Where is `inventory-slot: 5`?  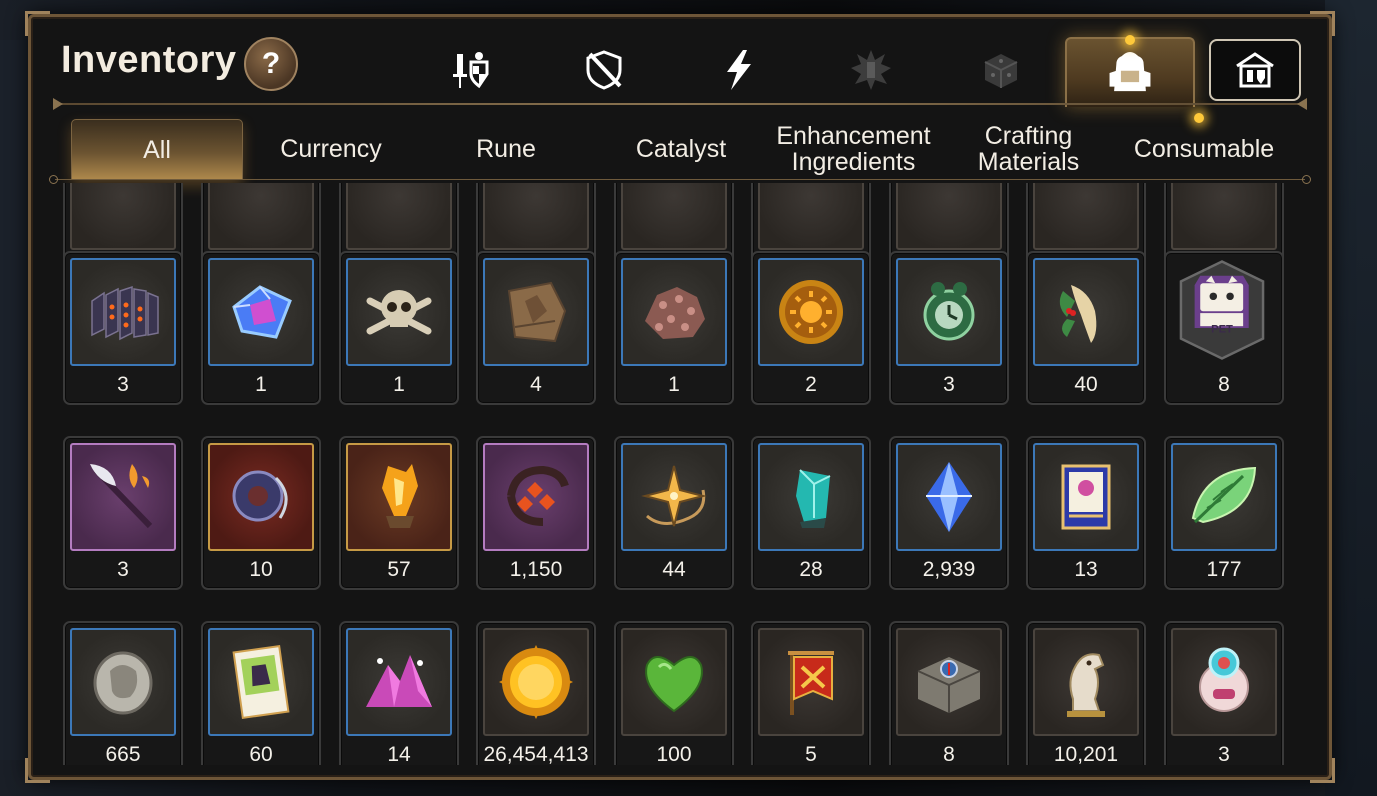 inventory-slot: 5 is located at coordinates (811, 693).